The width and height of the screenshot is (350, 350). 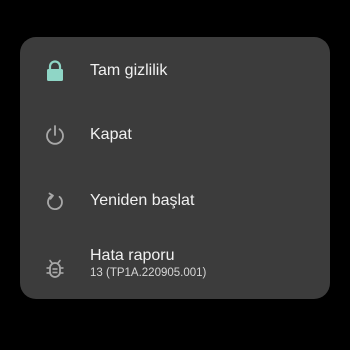 What do you see at coordinates (55, 71) in the screenshot?
I see `lock-icon` at bounding box center [55, 71].